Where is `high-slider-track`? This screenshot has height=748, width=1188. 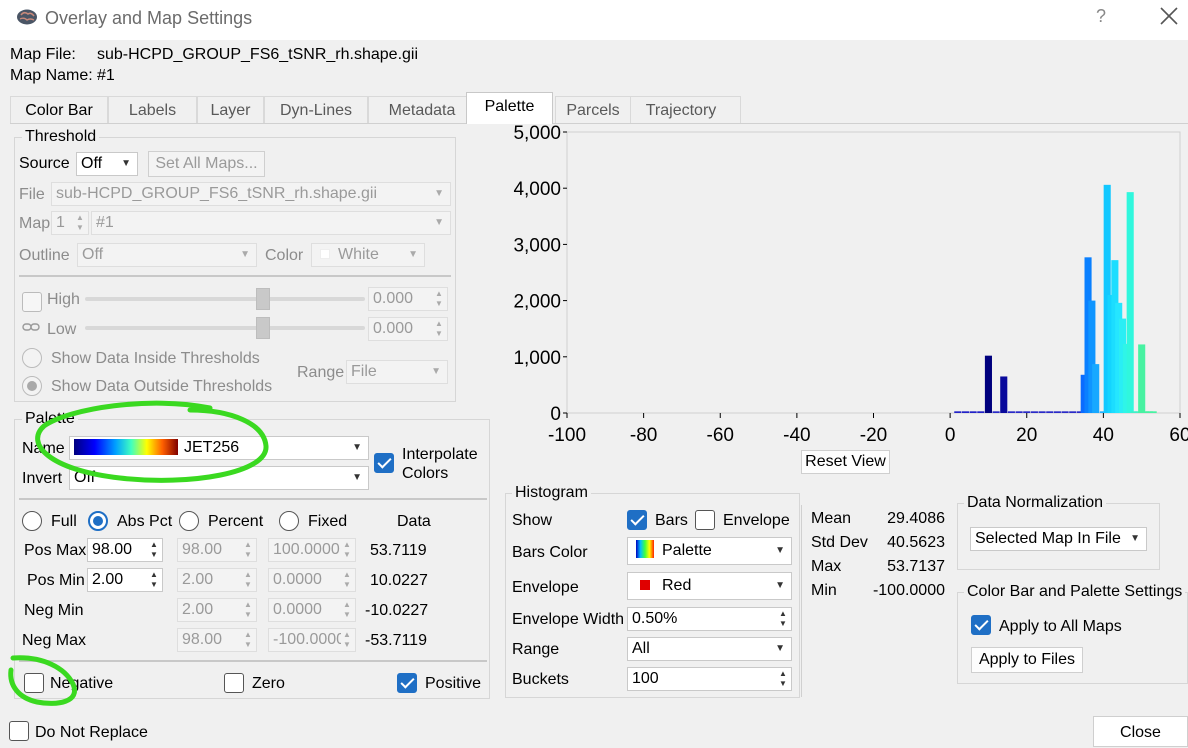
high-slider-track is located at coordinates (225, 299).